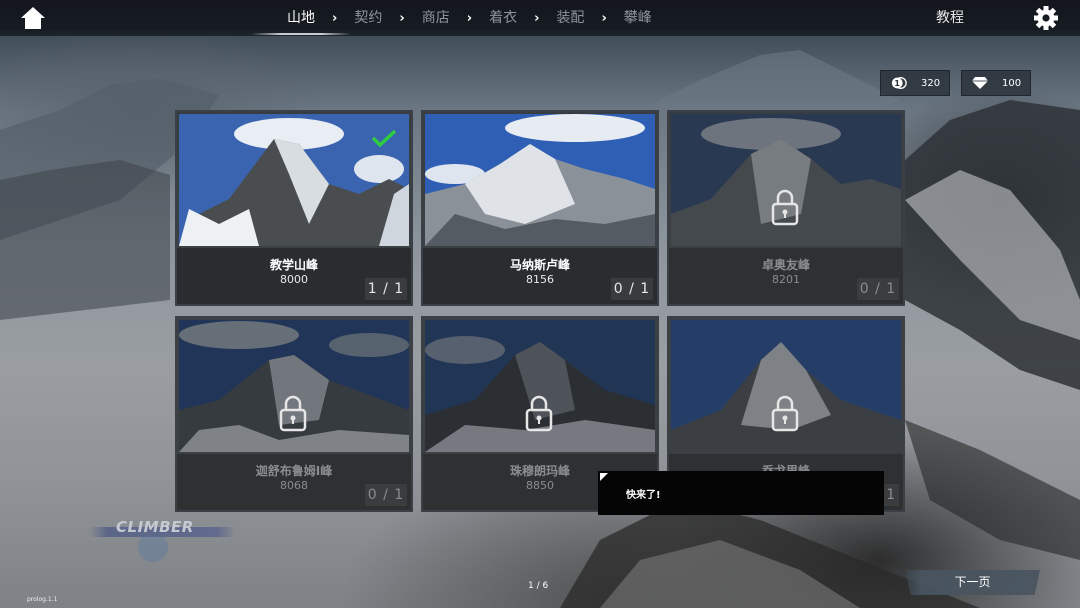 This screenshot has height=608, width=1080. I want to click on coin-icon: 1, so click(899, 83).